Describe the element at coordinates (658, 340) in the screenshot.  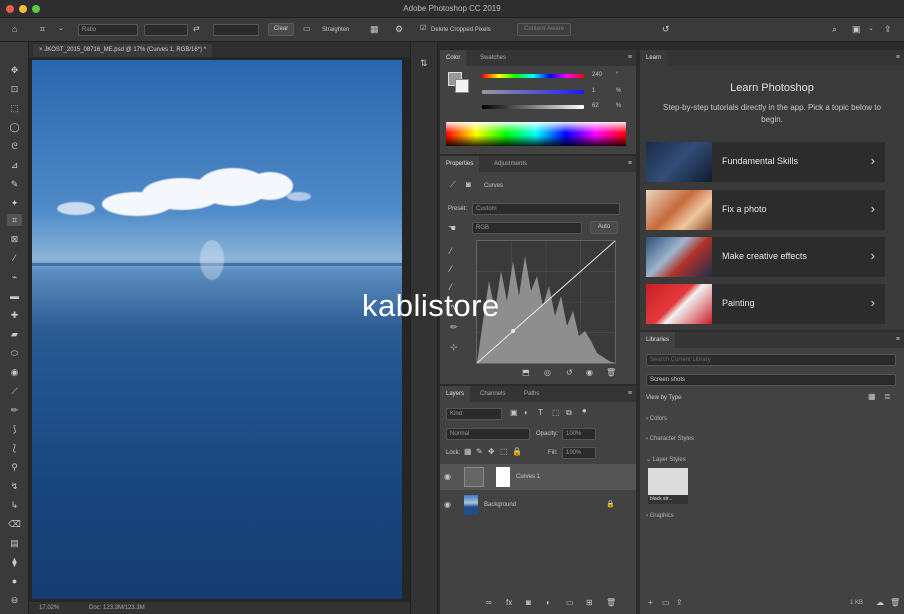
I see `tab-libraries: Libraries` at that location.